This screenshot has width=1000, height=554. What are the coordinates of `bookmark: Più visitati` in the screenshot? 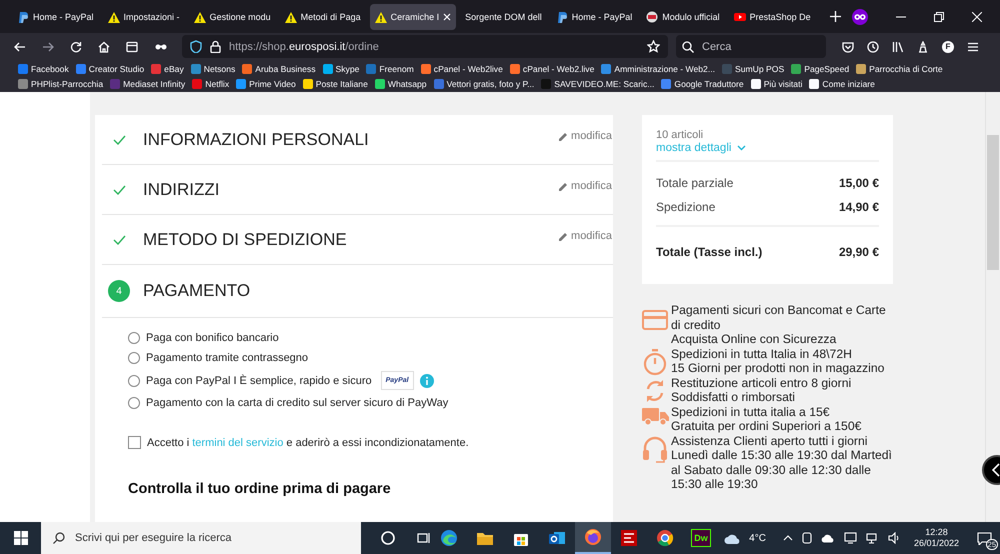 It's located at (776, 83).